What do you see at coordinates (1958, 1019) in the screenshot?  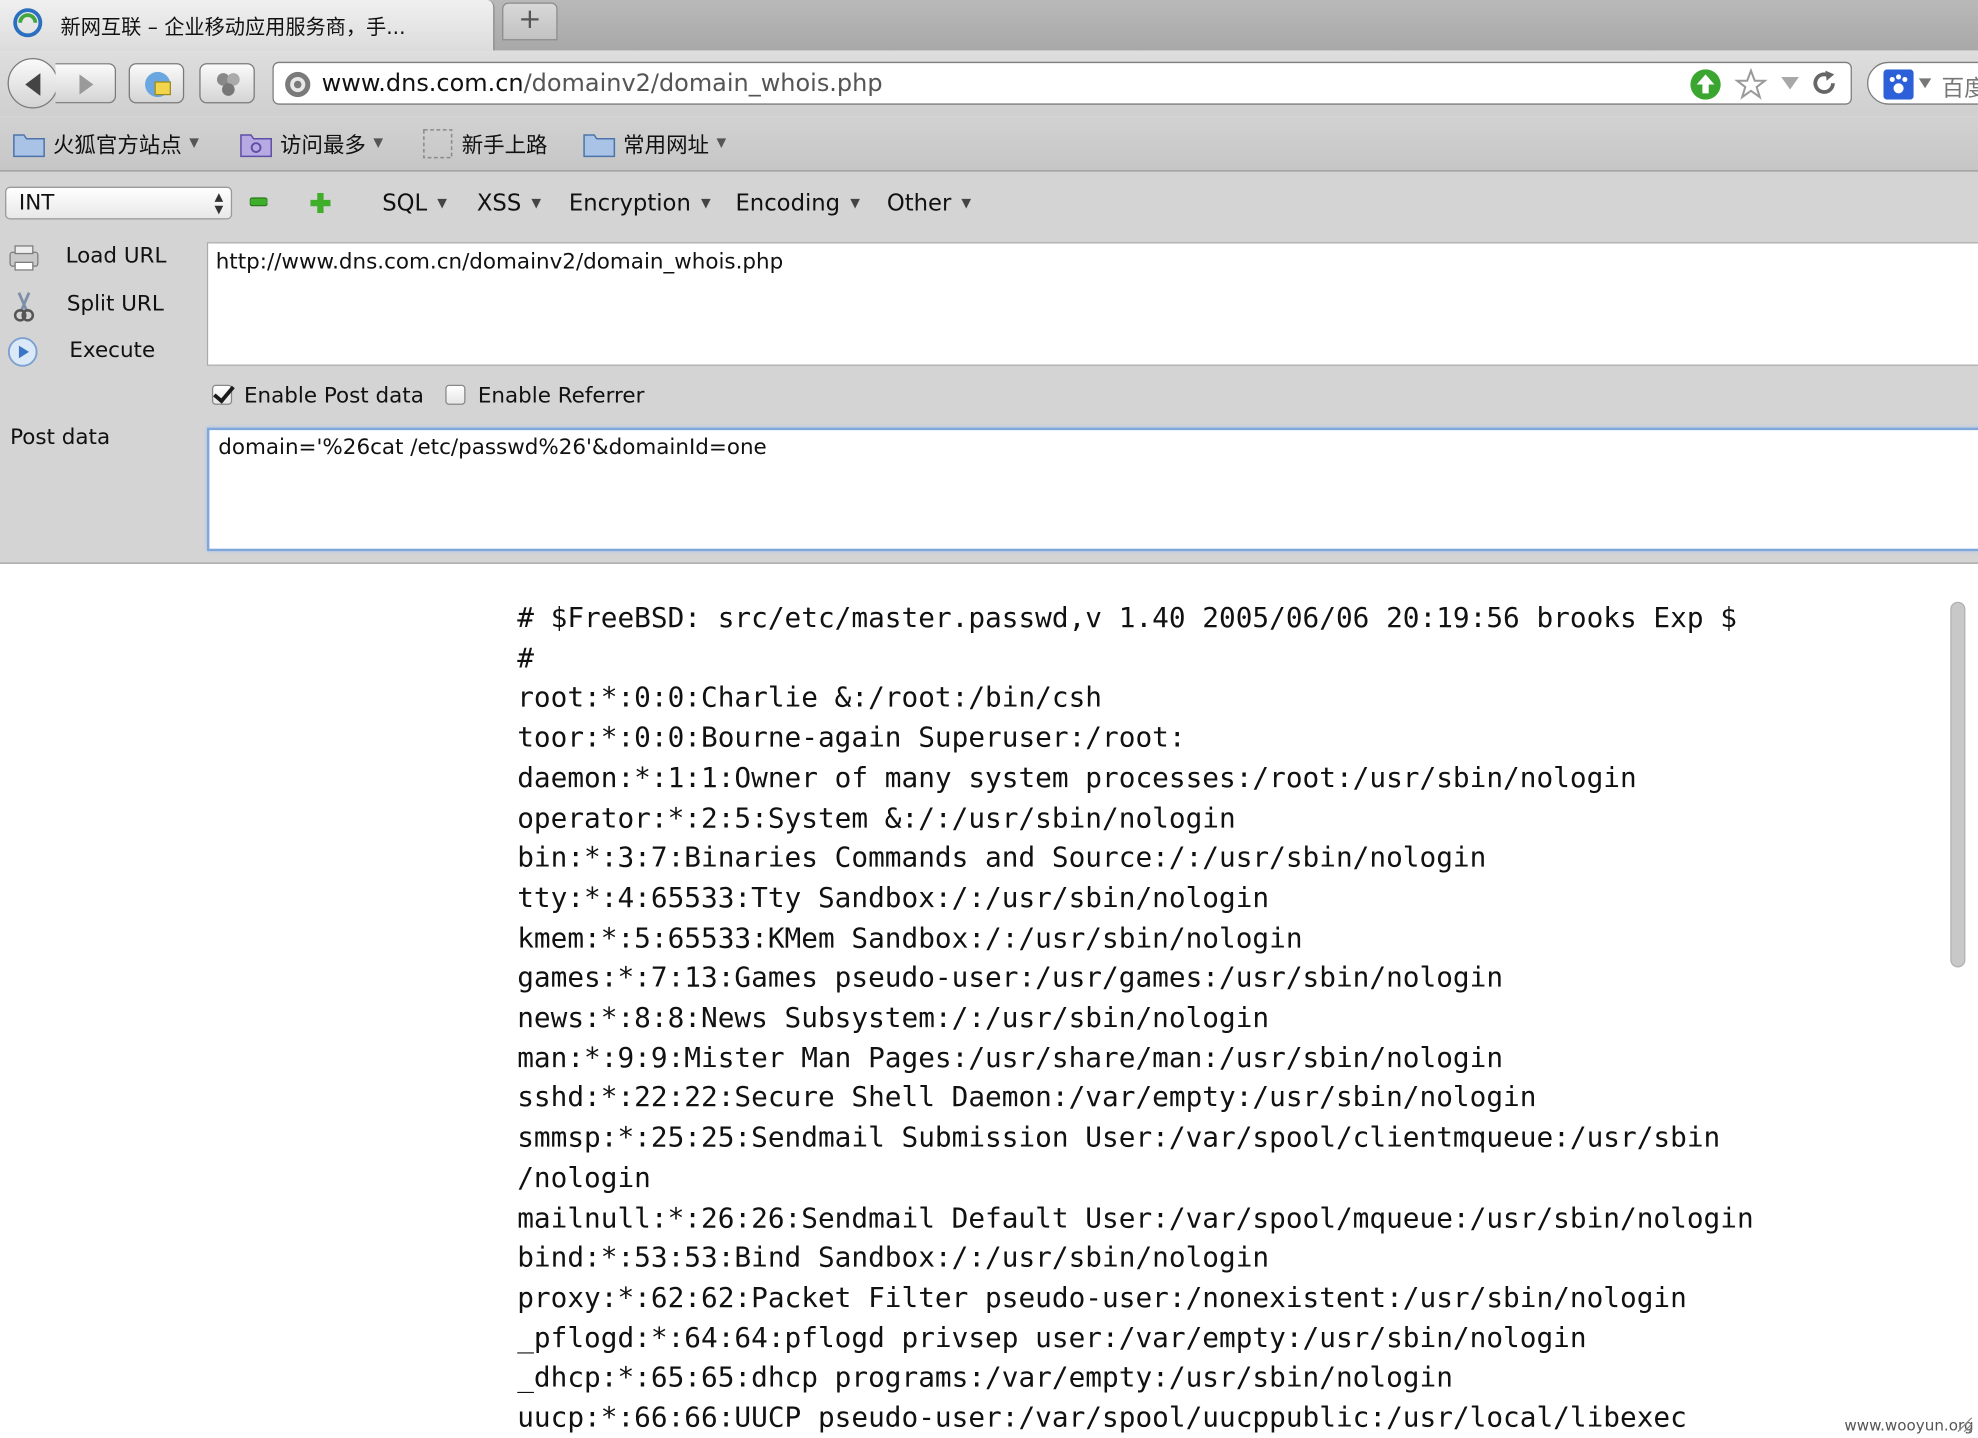 I see `vertical-scrollbar` at bounding box center [1958, 1019].